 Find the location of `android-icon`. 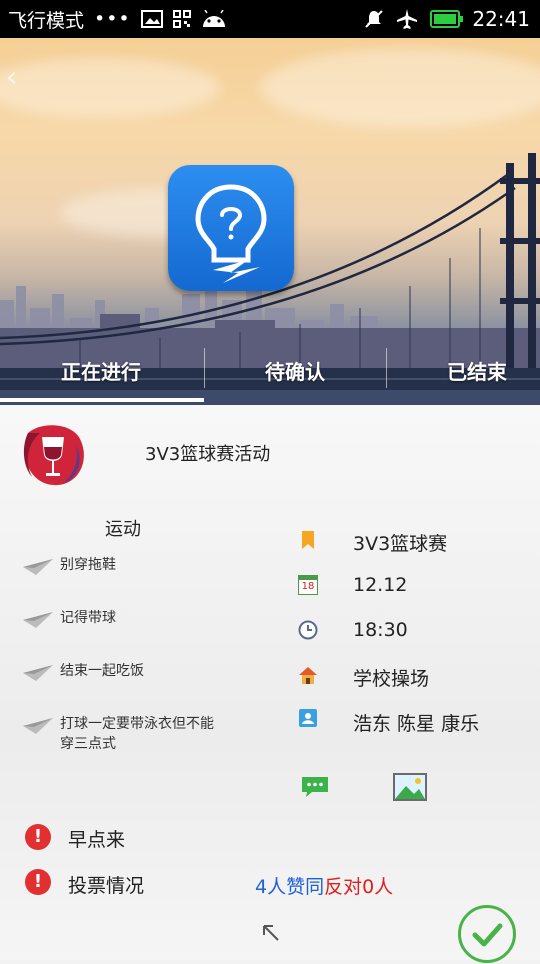

android-icon is located at coordinates (213, 18).